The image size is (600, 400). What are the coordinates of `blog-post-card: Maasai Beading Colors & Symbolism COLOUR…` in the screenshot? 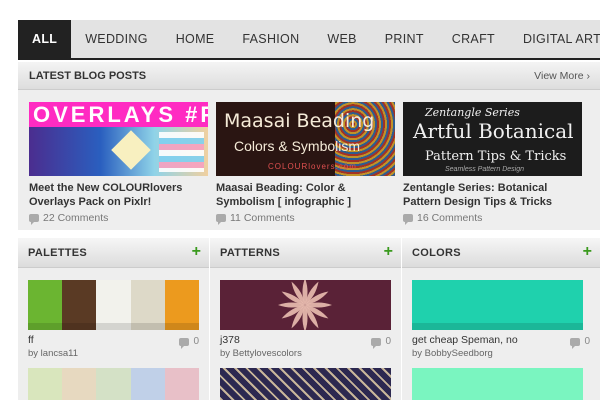 It's located at (305, 163).